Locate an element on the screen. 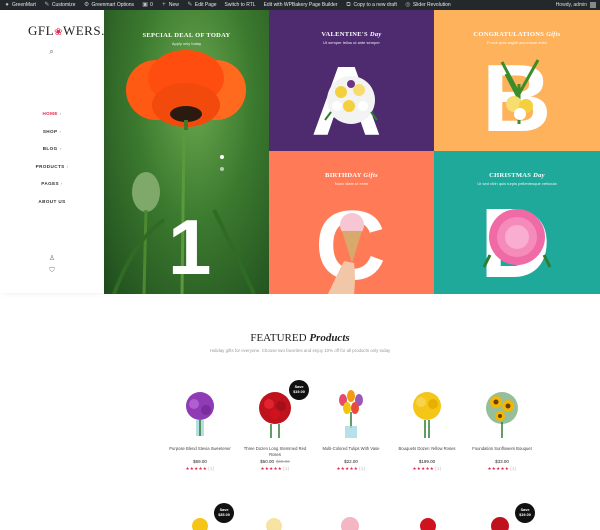  cart-icon: ⛉ is located at coordinates (52, 271).